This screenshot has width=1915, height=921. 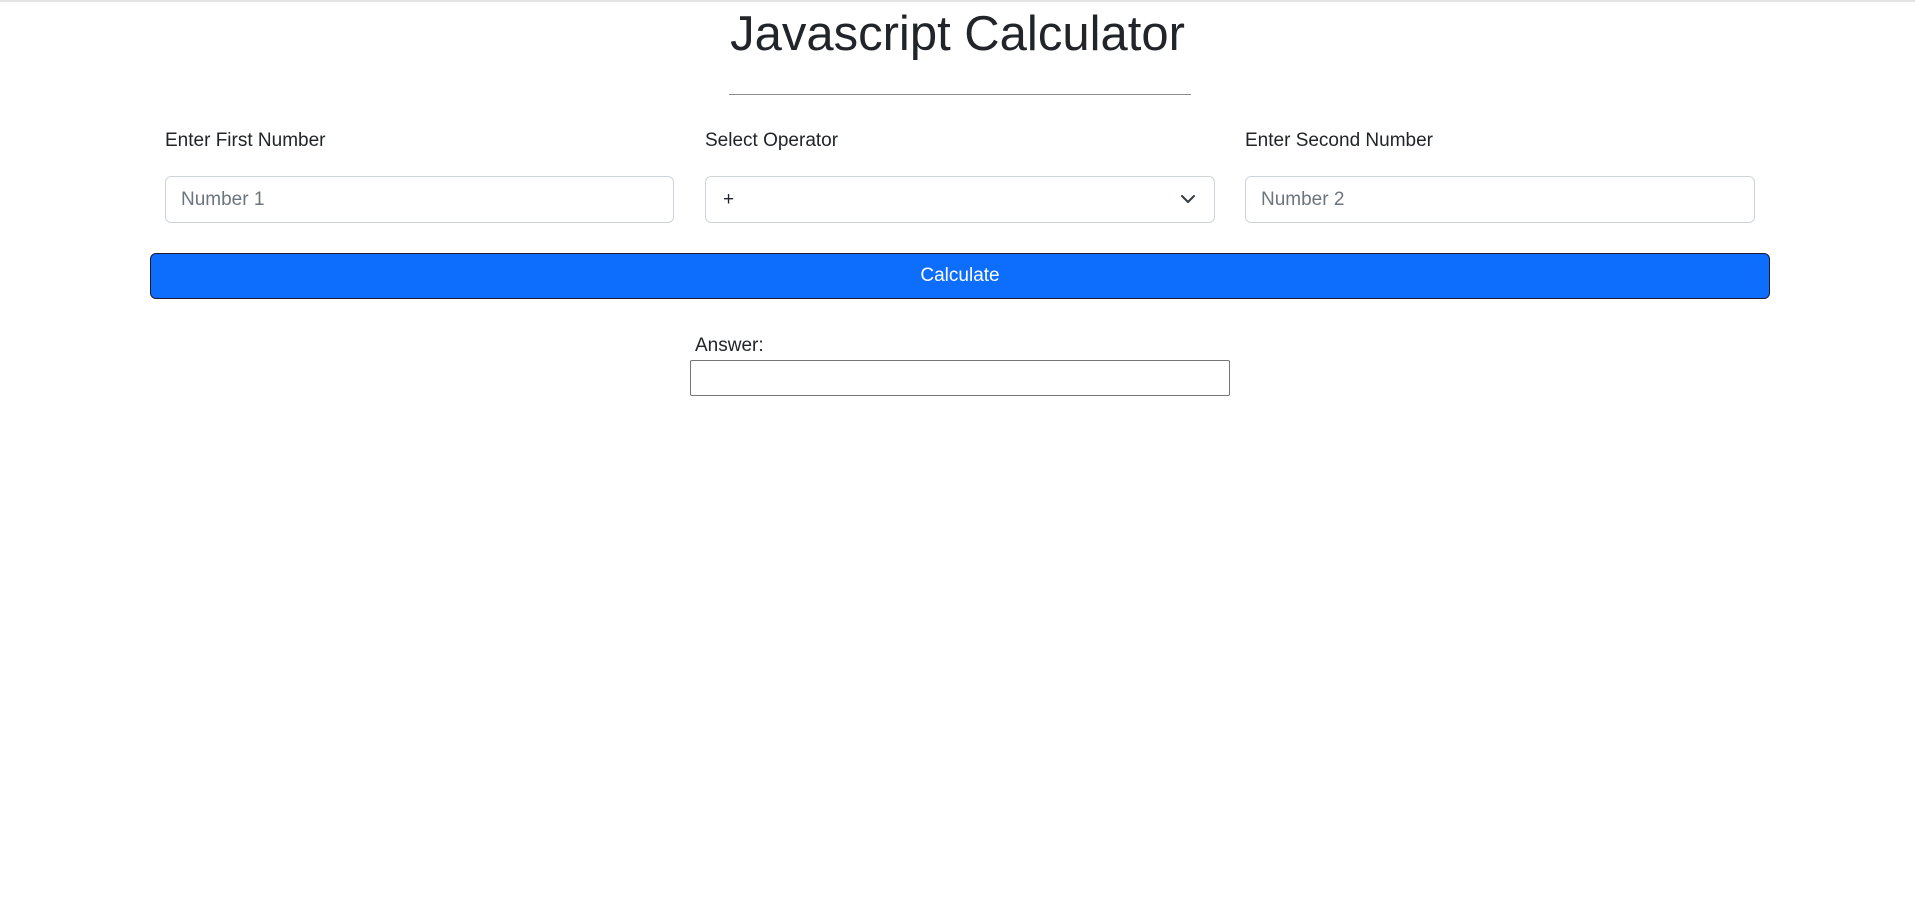 I want to click on first-number-input, so click(x=419, y=199).